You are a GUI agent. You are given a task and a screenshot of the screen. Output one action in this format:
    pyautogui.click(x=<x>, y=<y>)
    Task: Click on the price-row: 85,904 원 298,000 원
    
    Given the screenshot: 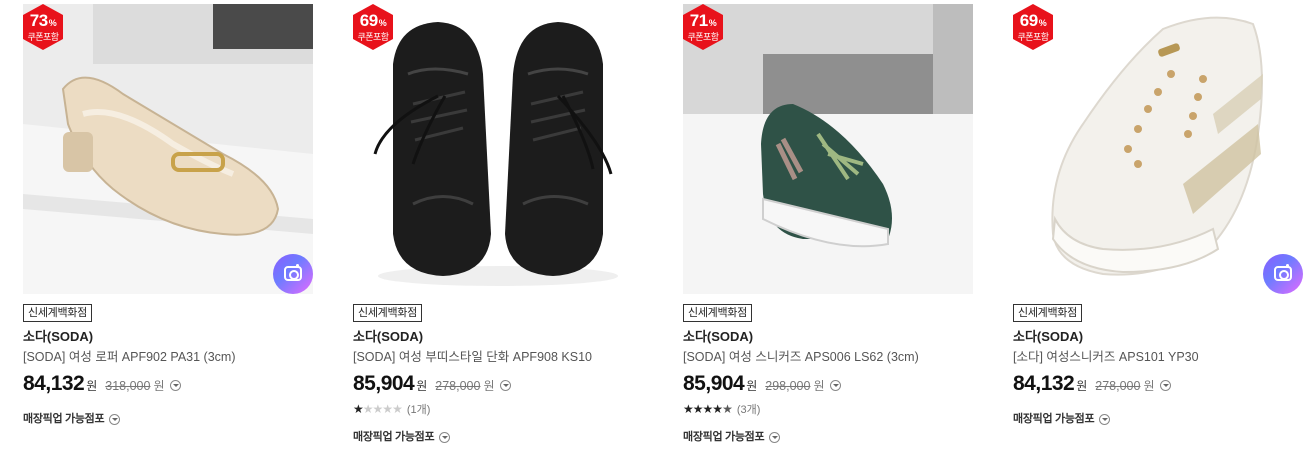 What is the action you would take?
    pyautogui.click(x=828, y=384)
    